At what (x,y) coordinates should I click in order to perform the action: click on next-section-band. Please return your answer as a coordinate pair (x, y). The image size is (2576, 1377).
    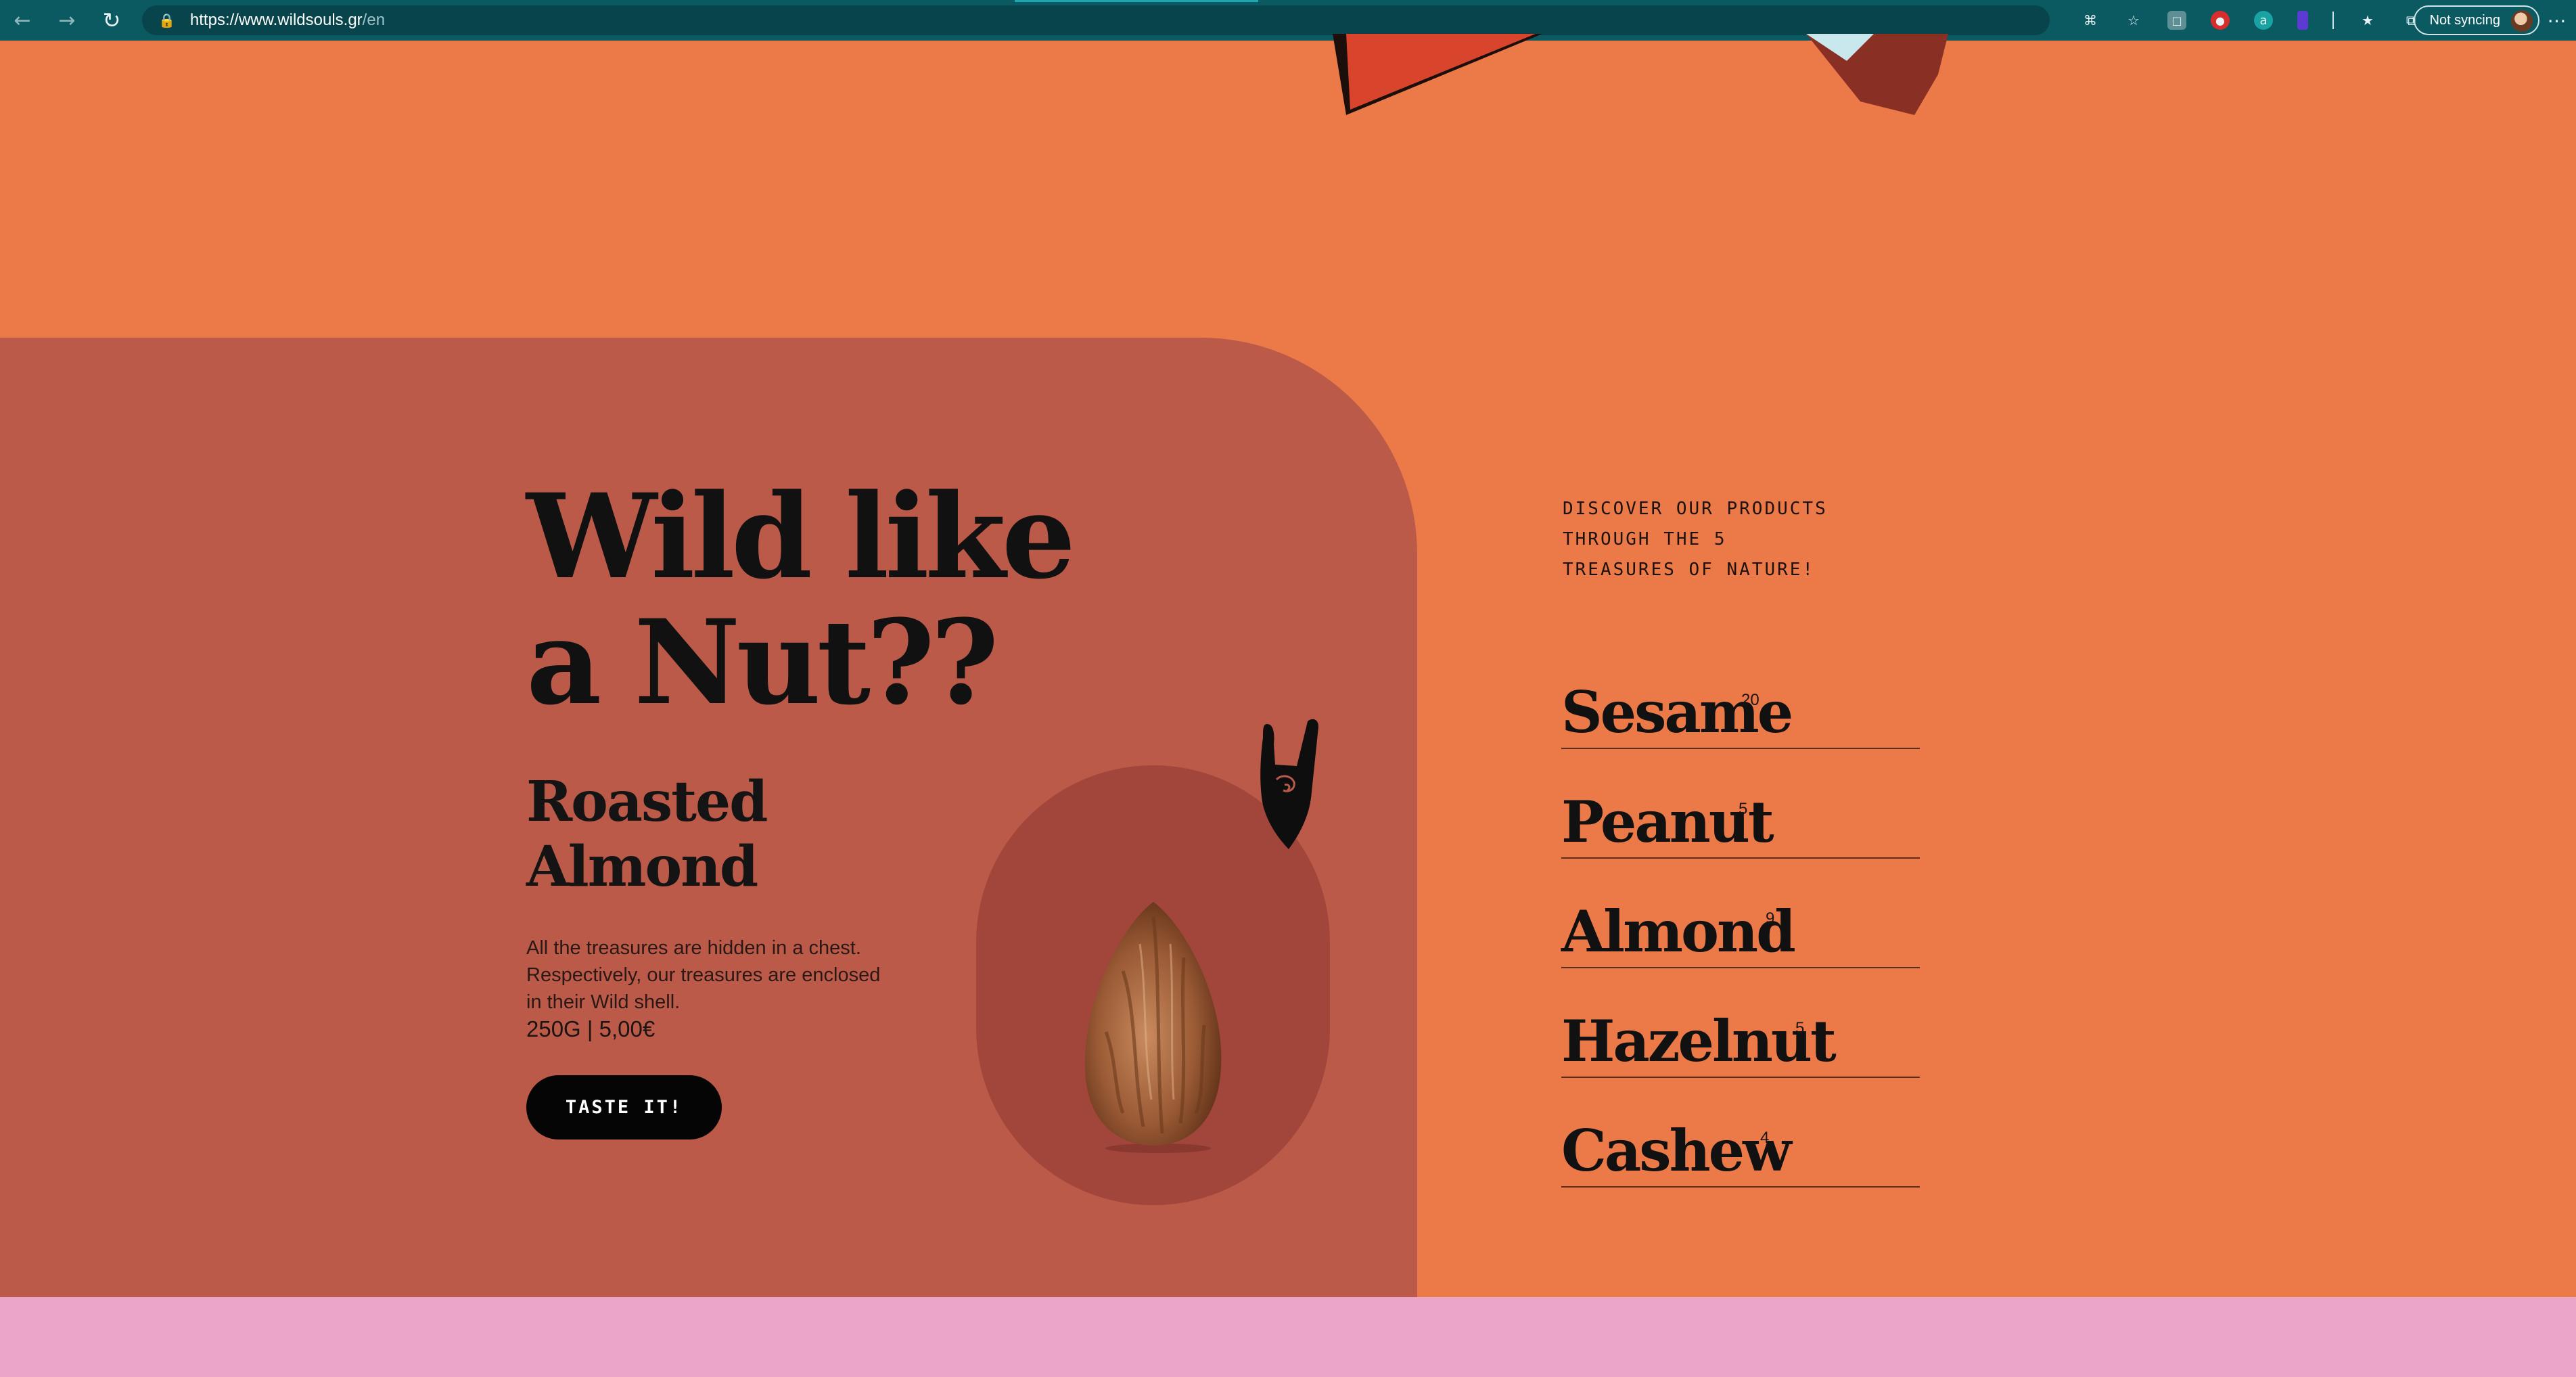
    Looking at the image, I should click on (1288, 1337).